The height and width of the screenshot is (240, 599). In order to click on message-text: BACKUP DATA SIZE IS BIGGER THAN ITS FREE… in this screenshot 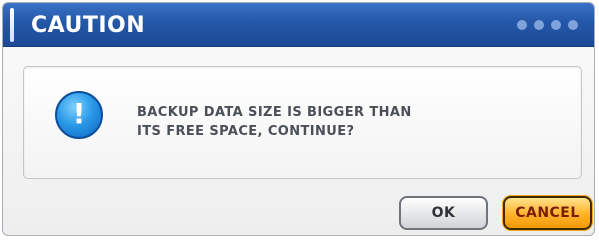, I will do `click(274, 122)`.